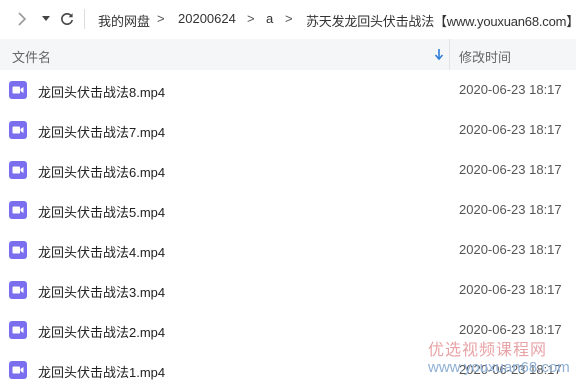 The width and height of the screenshot is (576, 390). Describe the element at coordinates (124, 20) in the screenshot. I see `breadcrumb-item-root: 我的网盘` at that location.